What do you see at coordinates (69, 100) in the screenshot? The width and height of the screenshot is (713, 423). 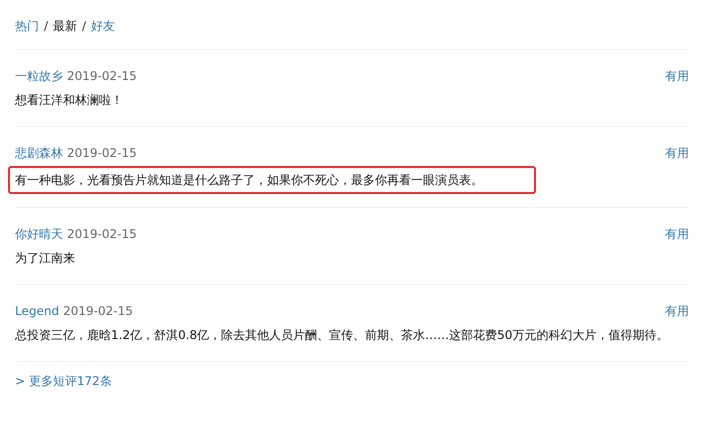 I see `comment-text: 想看汪洋和林澜啦！` at bounding box center [69, 100].